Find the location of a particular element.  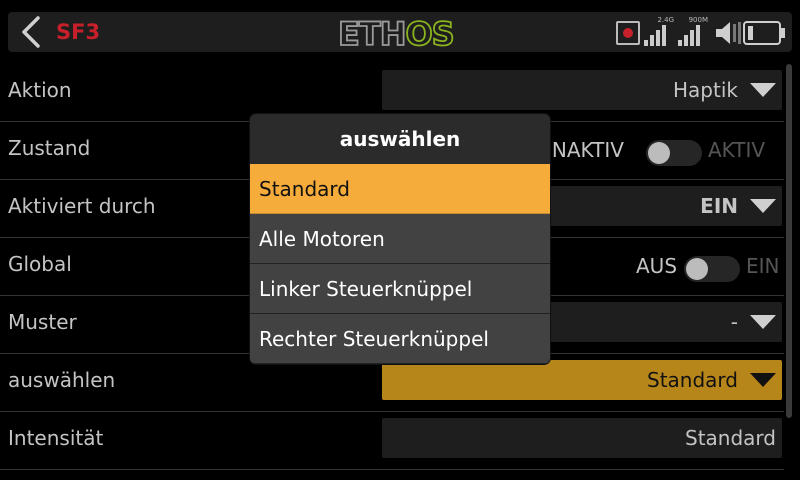

zustand-off-label: INAKTIV is located at coordinates (585, 150).